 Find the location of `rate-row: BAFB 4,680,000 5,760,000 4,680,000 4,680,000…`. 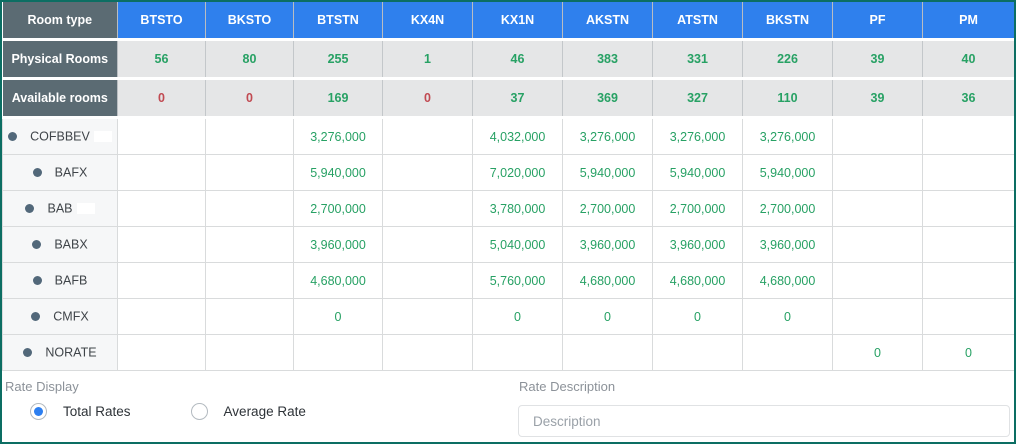

rate-row: BAFB 4,680,000 5,760,000 4,680,000 4,680,000… is located at coordinates (508, 280).